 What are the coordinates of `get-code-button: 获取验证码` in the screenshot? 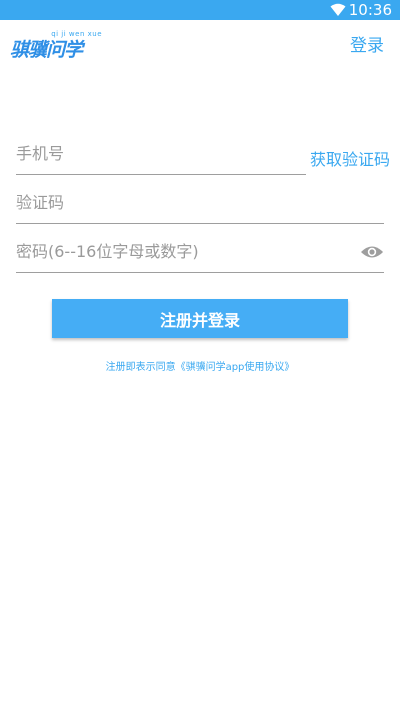 It's located at (350, 158).